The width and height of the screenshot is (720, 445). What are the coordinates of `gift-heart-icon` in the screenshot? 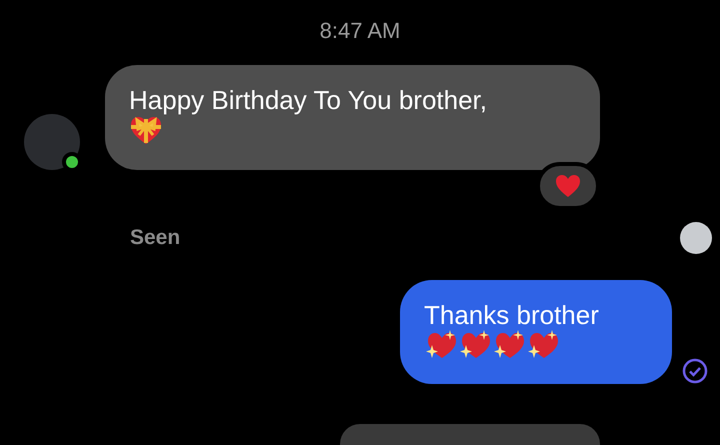 It's located at (146, 130).